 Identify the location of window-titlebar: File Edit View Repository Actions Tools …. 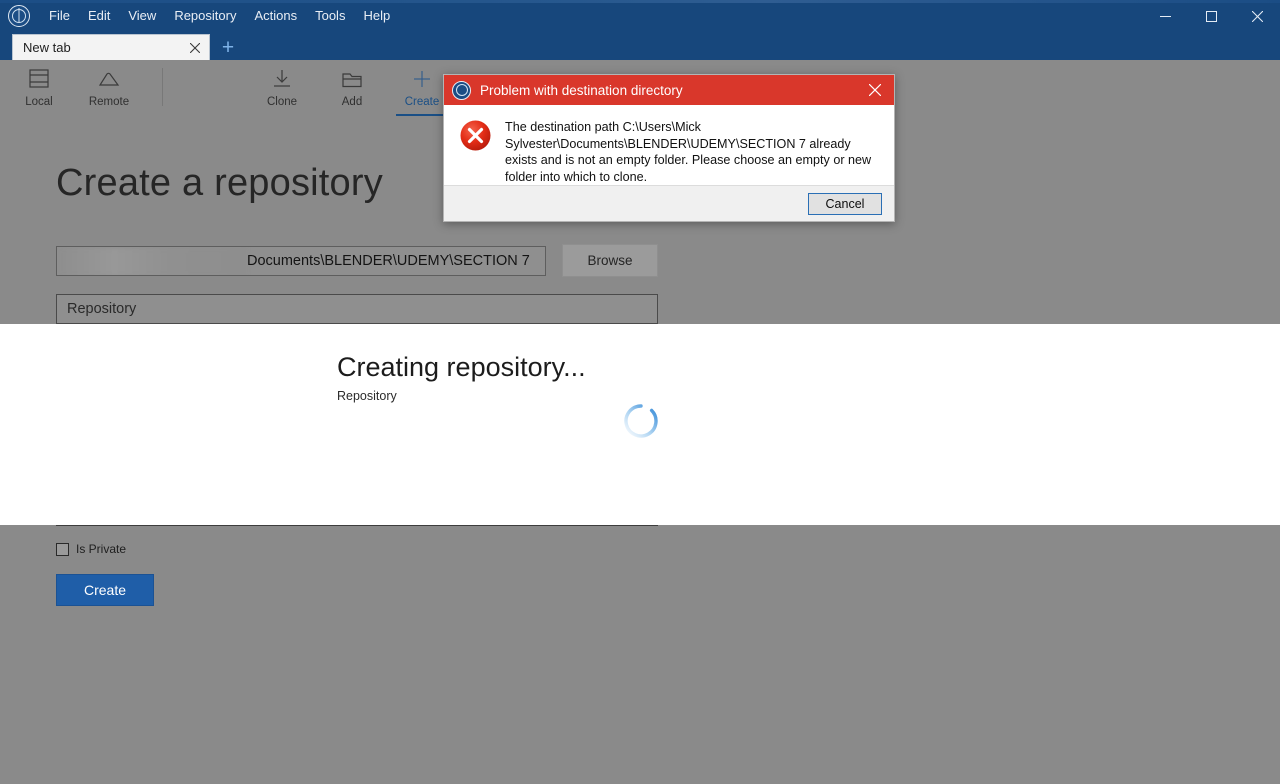
(640, 16).